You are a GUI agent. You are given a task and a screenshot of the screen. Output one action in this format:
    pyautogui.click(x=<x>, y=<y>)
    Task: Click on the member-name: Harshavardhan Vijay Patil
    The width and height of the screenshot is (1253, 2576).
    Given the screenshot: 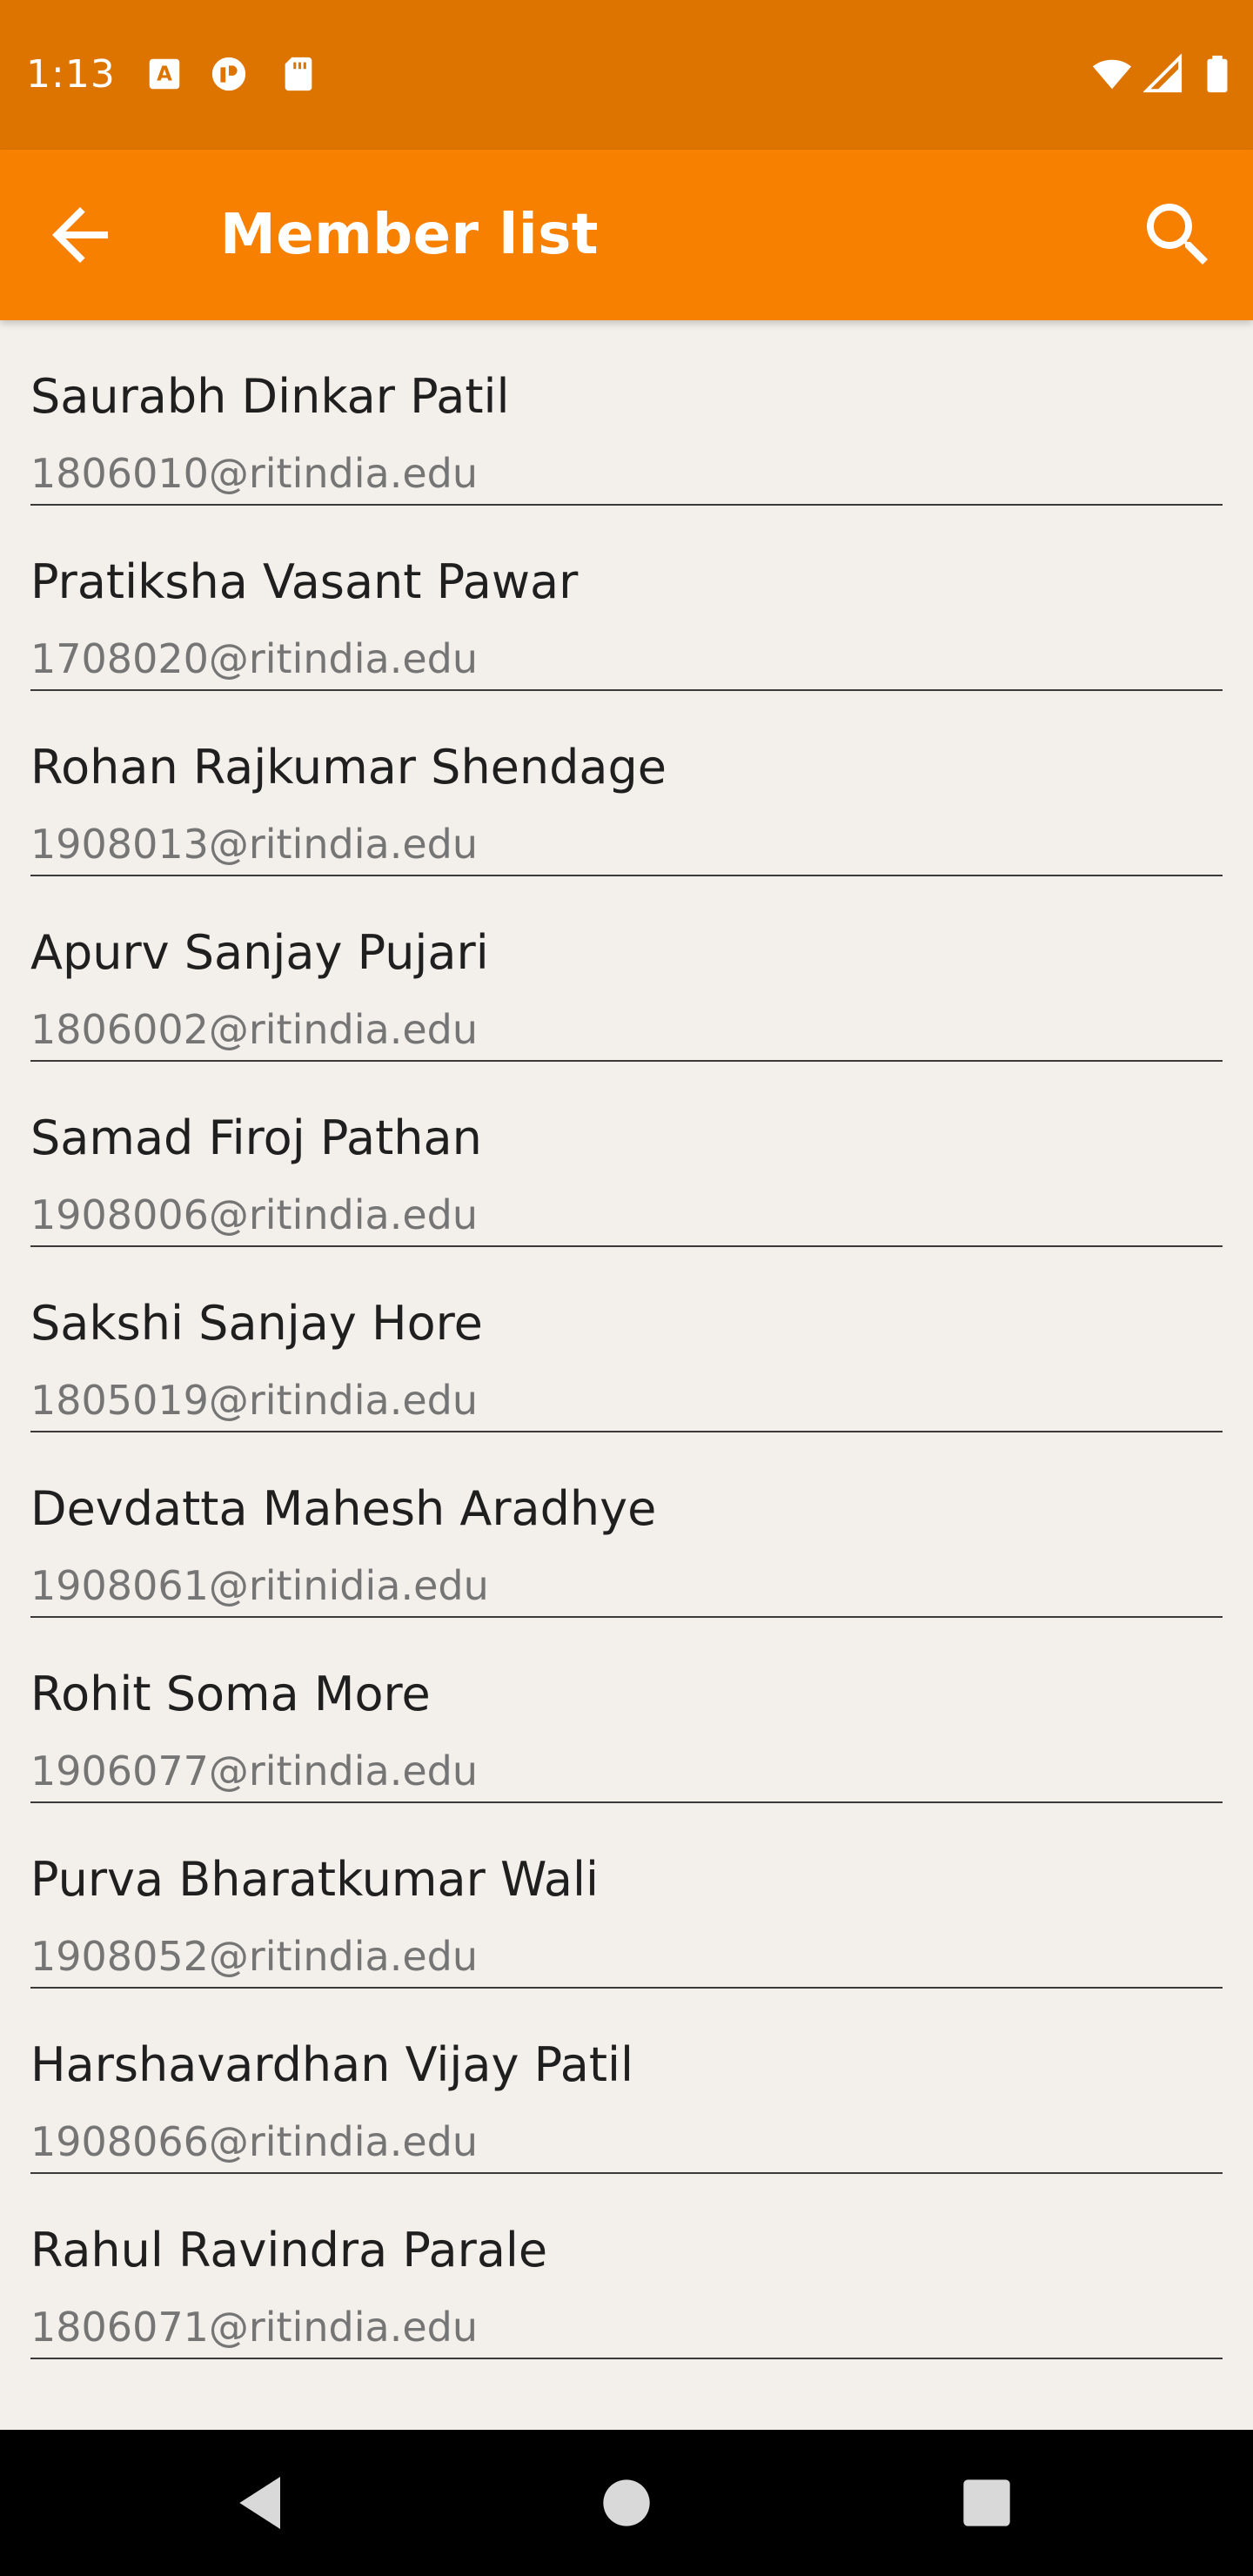 What is the action you would take?
    pyautogui.click(x=332, y=2064)
    